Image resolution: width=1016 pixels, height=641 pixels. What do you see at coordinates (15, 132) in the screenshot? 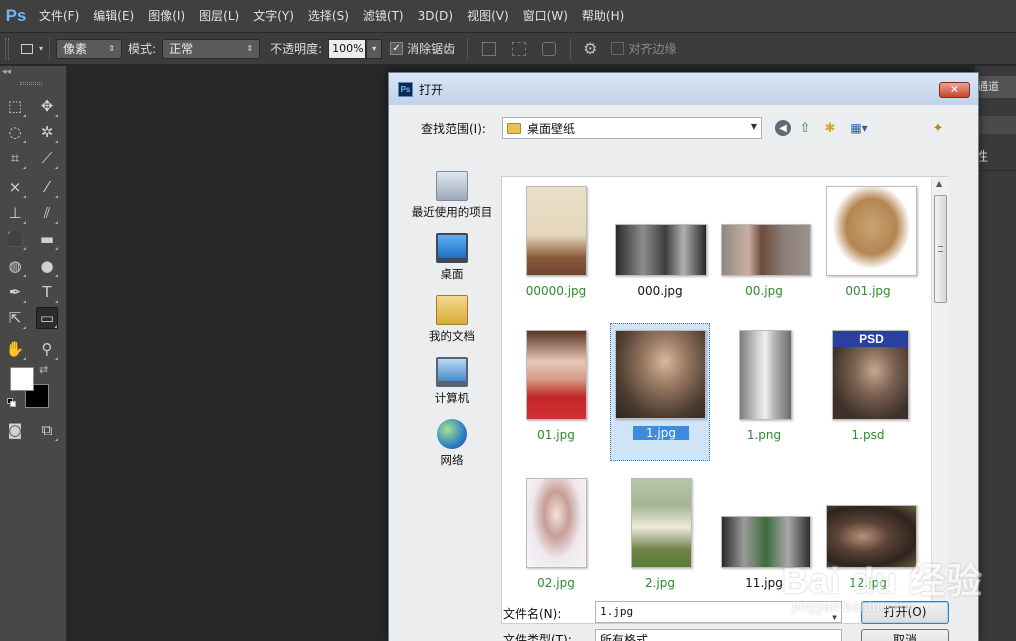
I see `lasso-tool-icon: ◌` at bounding box center [15, 132].